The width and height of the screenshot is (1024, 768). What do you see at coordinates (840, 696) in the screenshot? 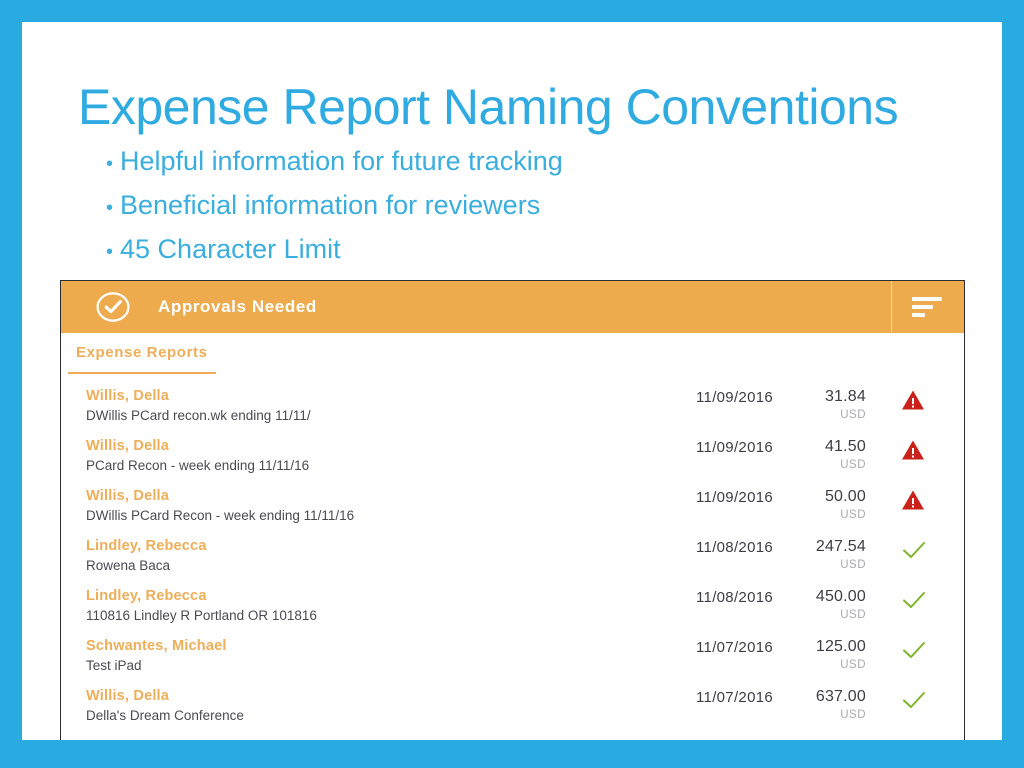
I see `row-amount: 637.00` at bounding box center [840, 696].